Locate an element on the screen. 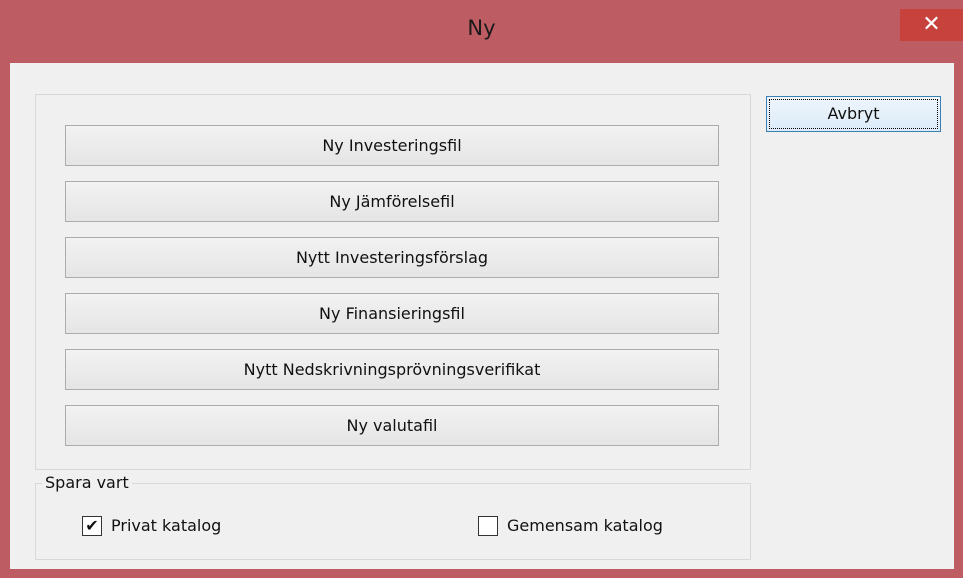  private-folder-checkbox: ✔ is located at coordinates (92, 526).